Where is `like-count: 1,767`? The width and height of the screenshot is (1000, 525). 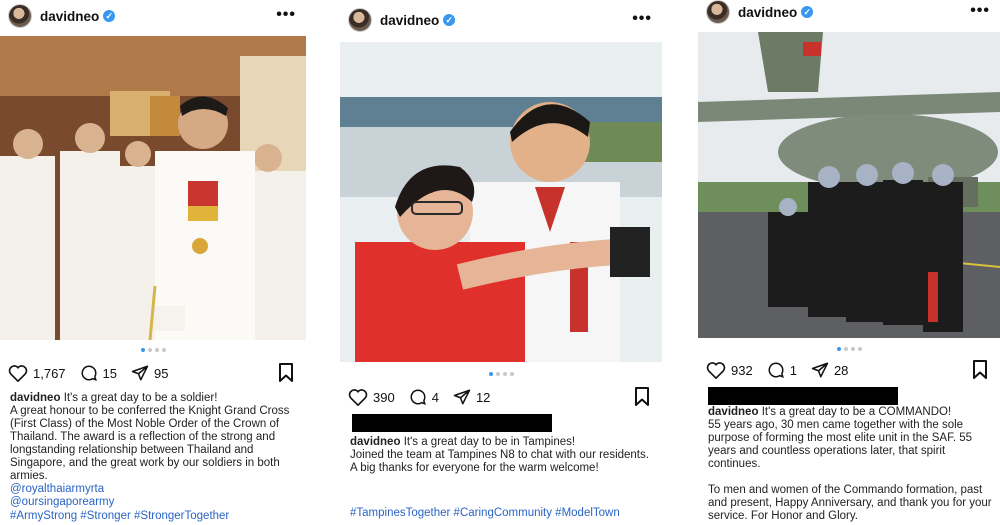
like-count: 1,767 is located at coordinates (49, 373).